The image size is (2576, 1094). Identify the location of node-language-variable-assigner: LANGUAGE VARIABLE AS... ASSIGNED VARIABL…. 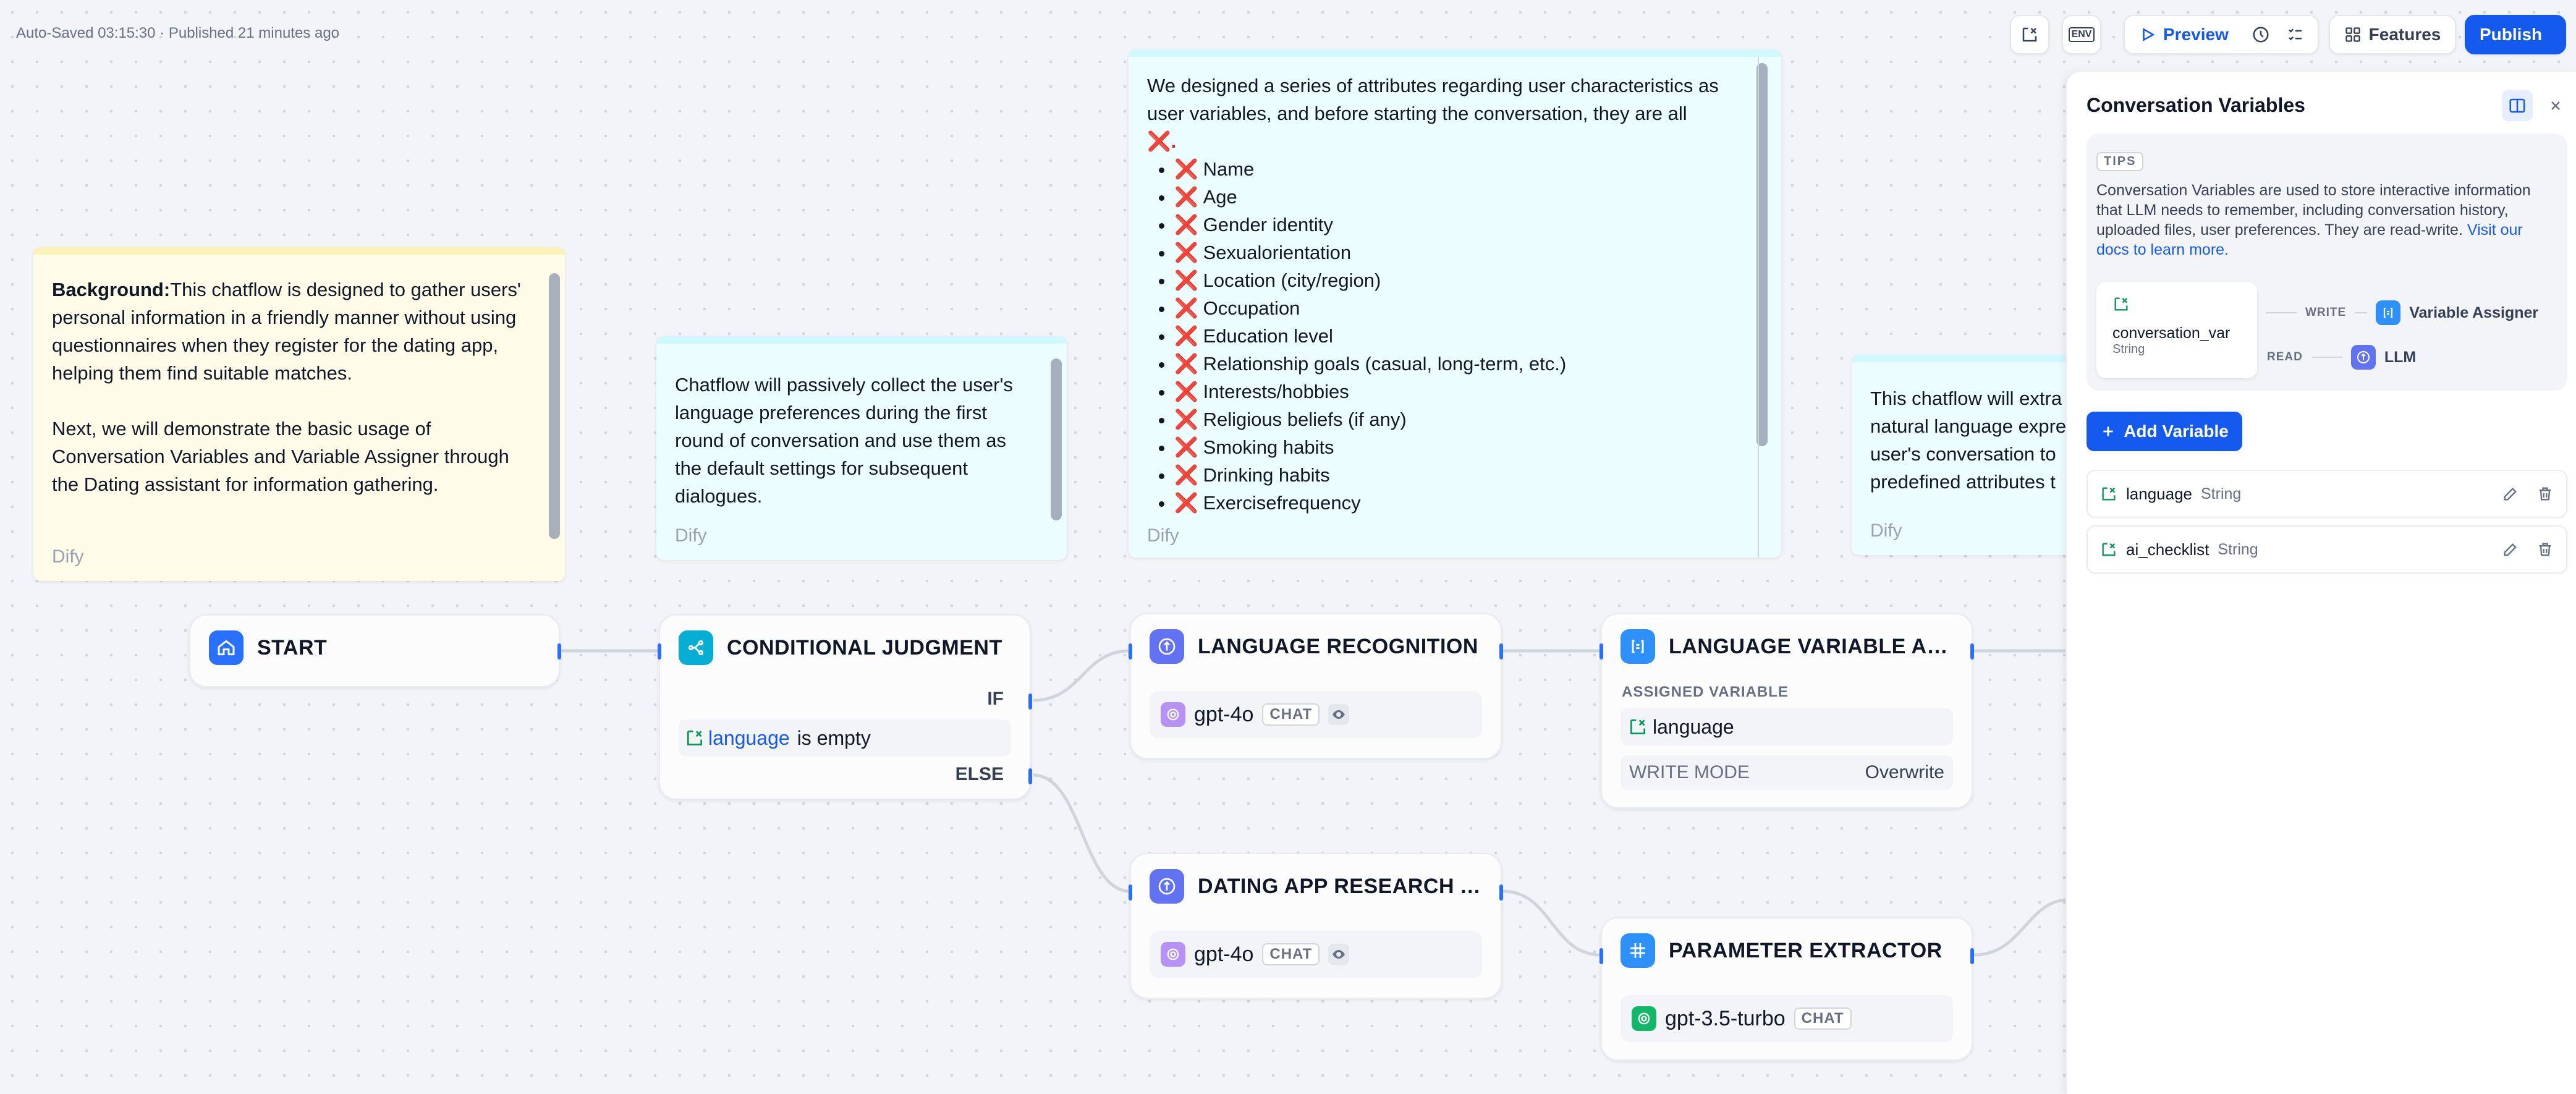
(1786, 710).